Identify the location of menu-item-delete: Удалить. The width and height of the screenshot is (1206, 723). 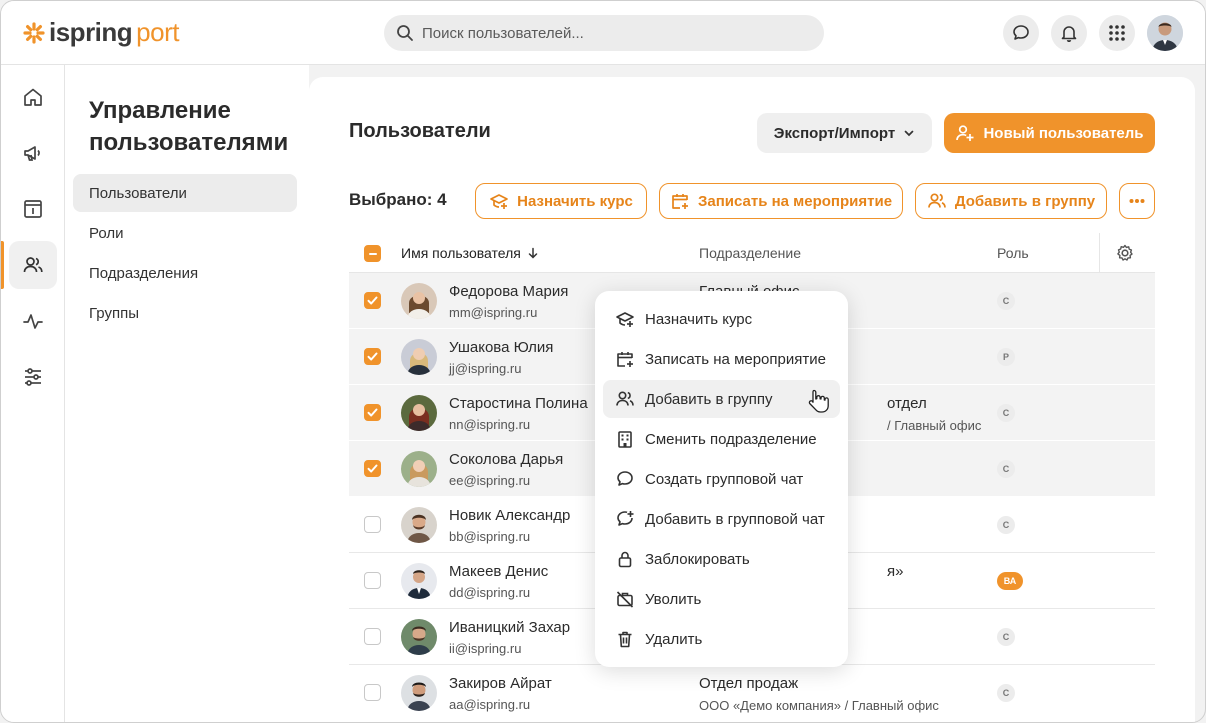
(721, 639).